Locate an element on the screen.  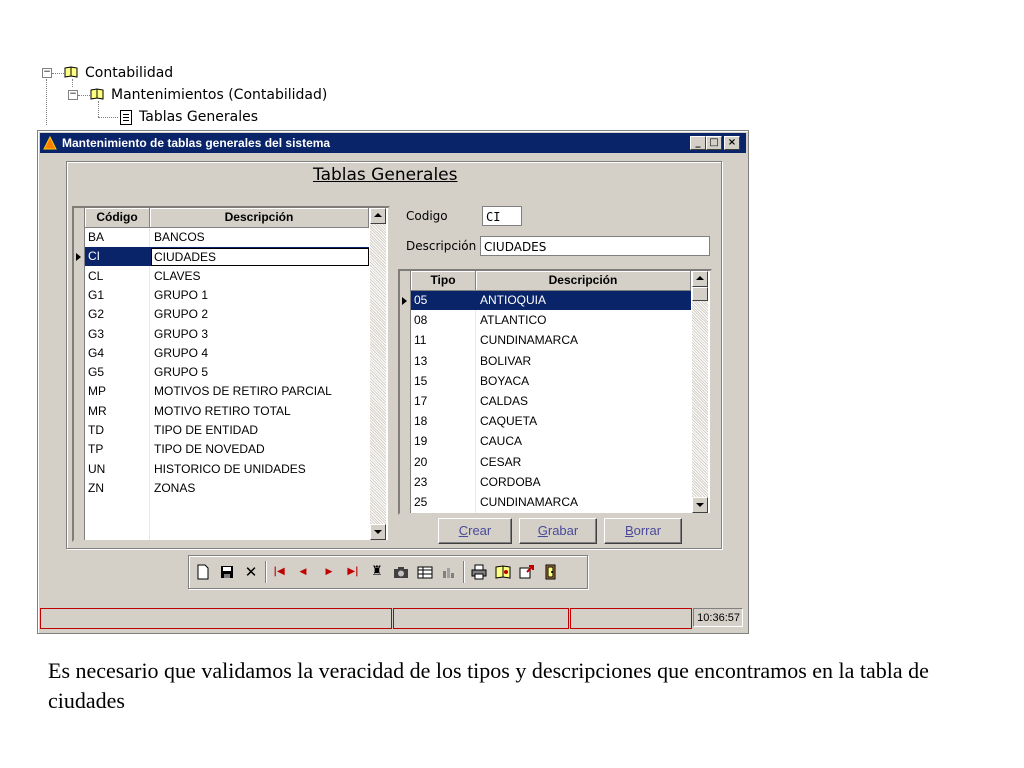
next-icon: ▶ is located at coordinates (329, 572).